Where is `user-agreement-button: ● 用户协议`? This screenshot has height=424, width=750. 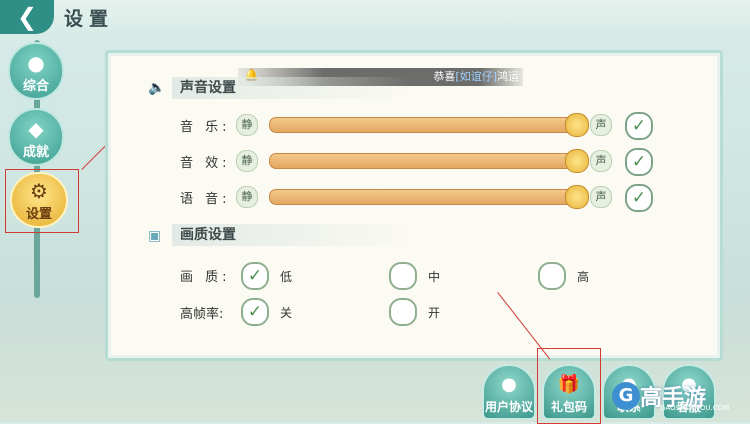
user-agreement-button: ● 用户协议 is located at coordinates (509, 392).